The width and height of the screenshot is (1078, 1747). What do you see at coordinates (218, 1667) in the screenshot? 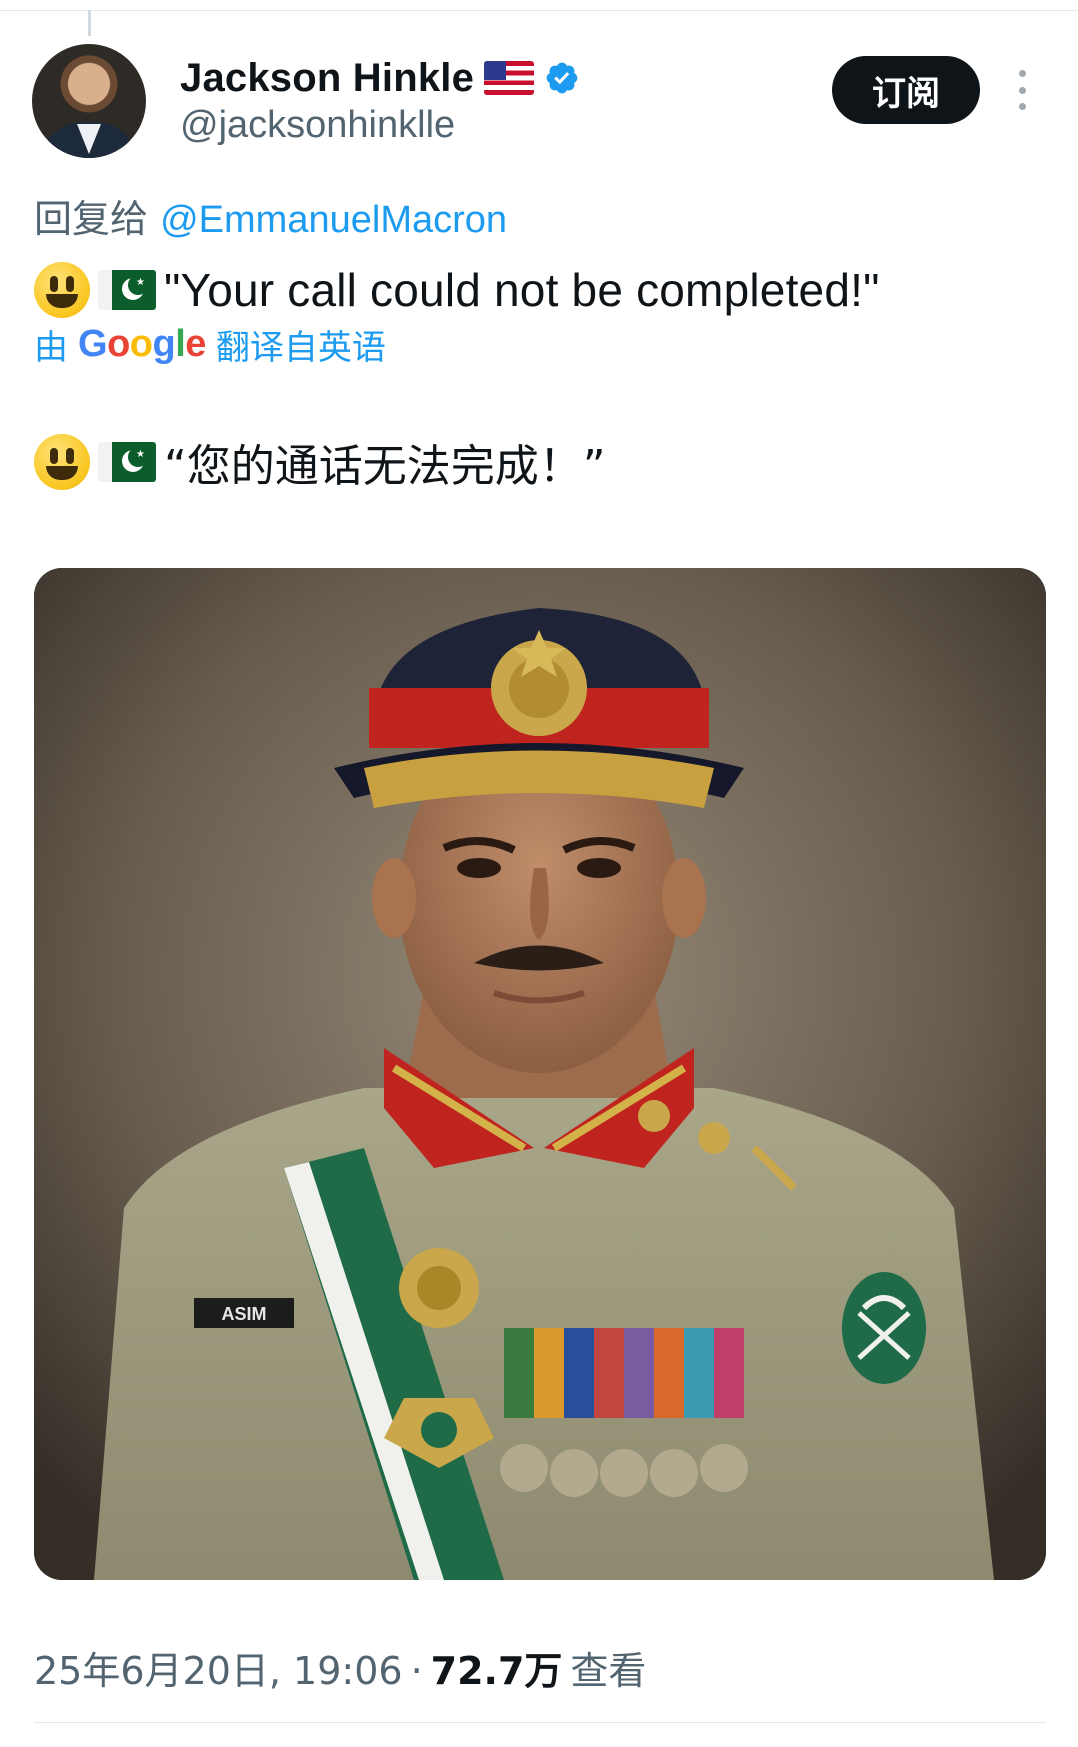
I see `tweet-timestamp: 25年6月20日, 19:06` at bounding box center [218, 1667].